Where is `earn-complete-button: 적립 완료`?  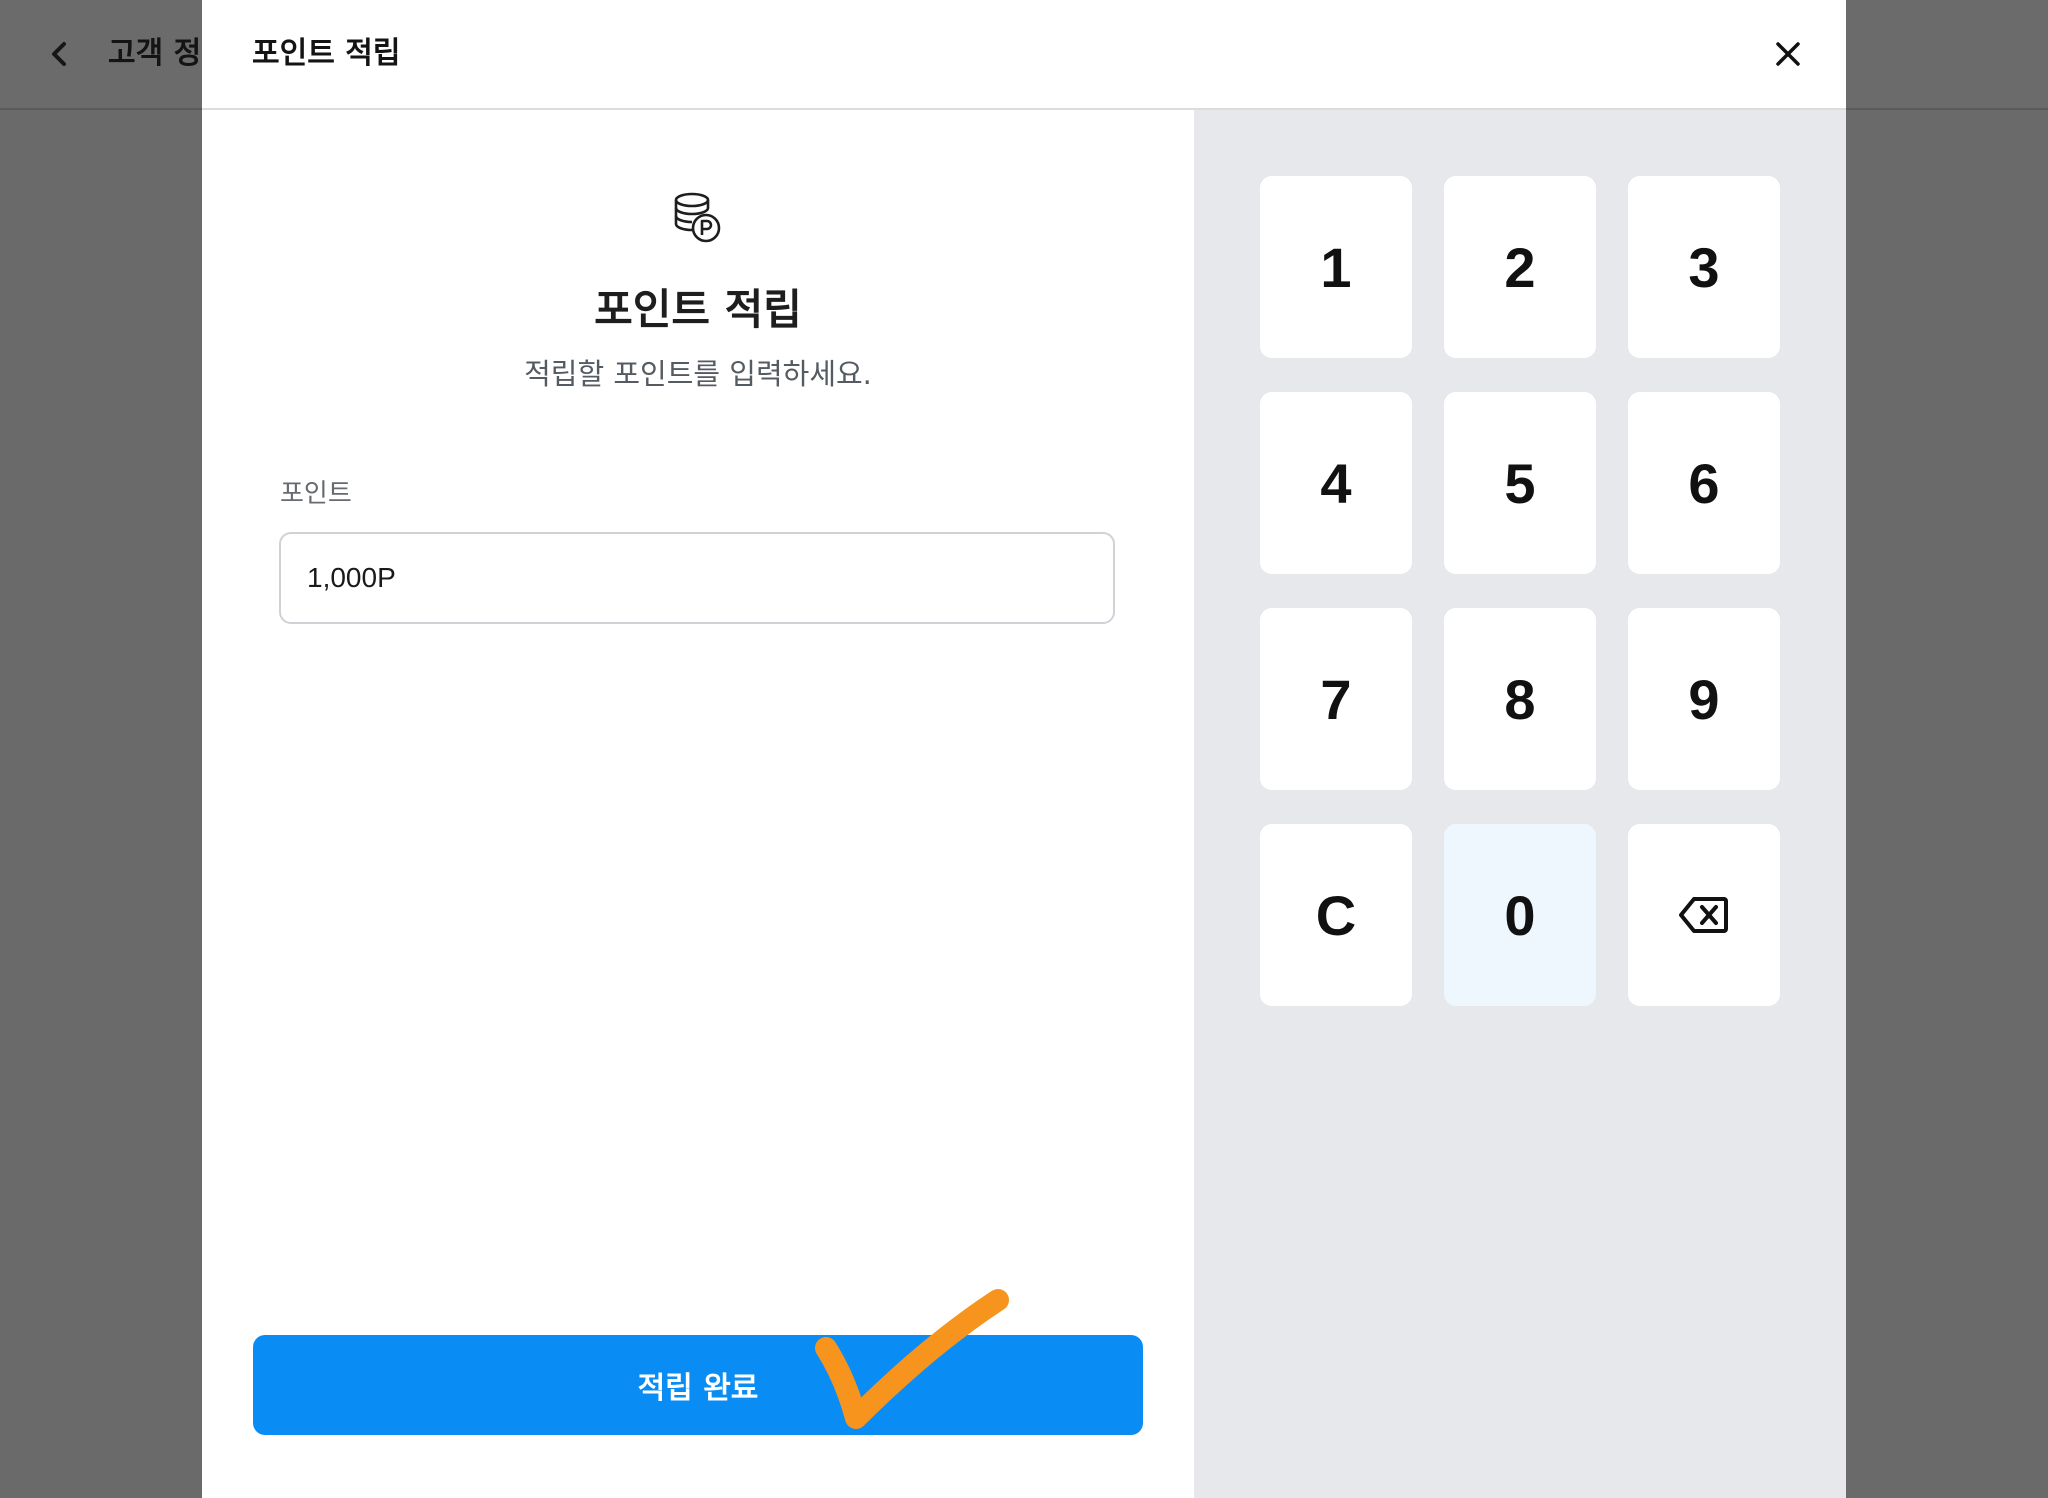
earn-complete-button: 적립 완료 is located at coordinates (698, 1385).